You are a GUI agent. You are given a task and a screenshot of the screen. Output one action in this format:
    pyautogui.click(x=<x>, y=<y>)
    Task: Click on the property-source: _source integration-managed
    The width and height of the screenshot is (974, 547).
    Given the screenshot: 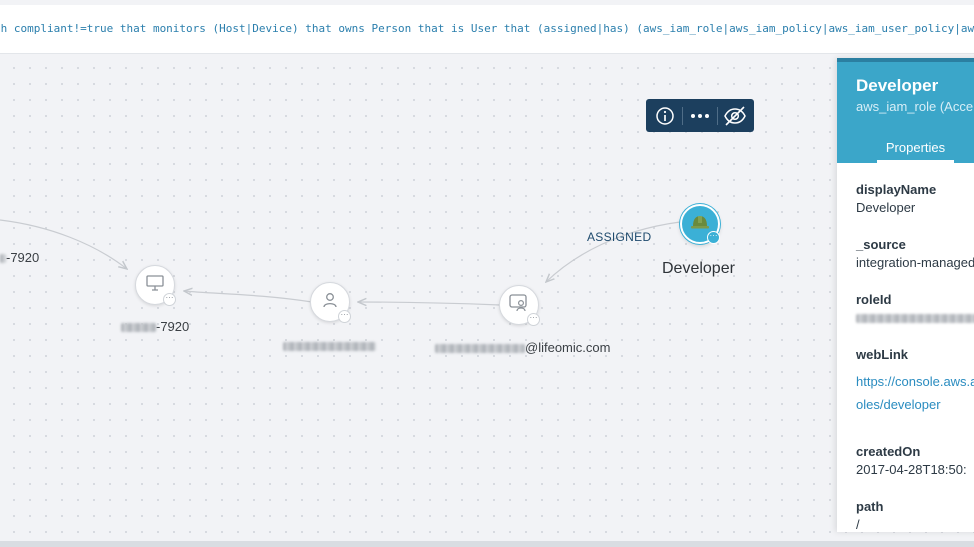 What is the action you would take?
    pyautogui.click(x=915, y=253)
    